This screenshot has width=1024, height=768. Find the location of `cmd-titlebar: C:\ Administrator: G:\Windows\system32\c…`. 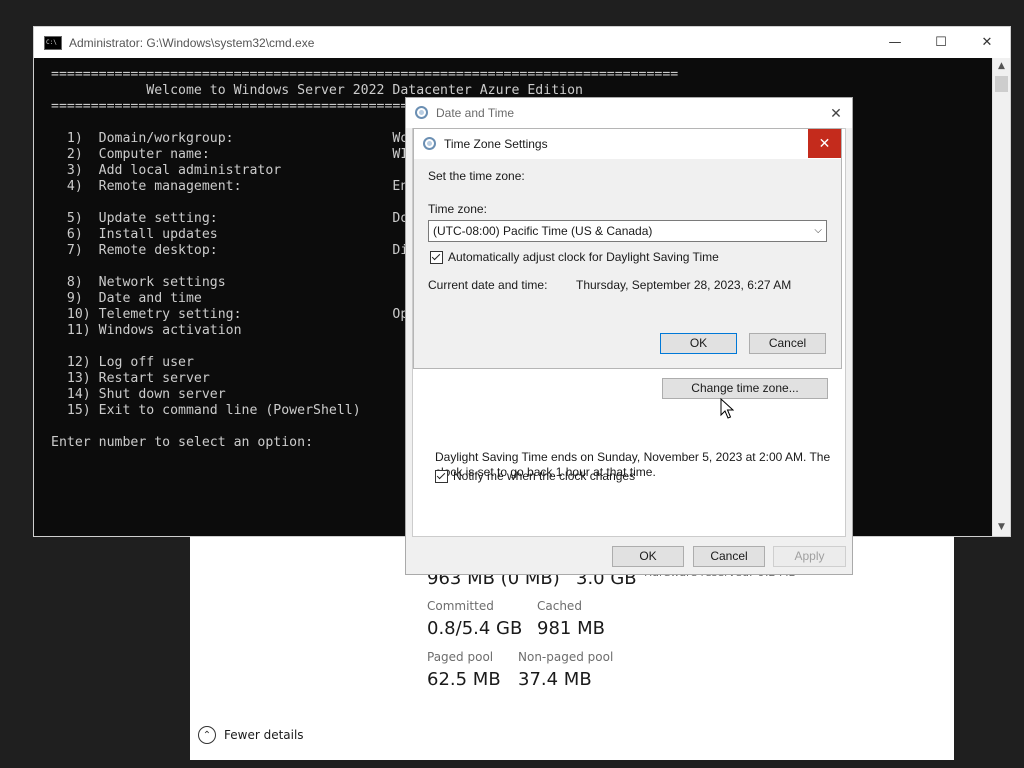

cmd-titlebar: C:\ Administrator: G:\Windows\system32\c… is located at coordinates (522, 42).